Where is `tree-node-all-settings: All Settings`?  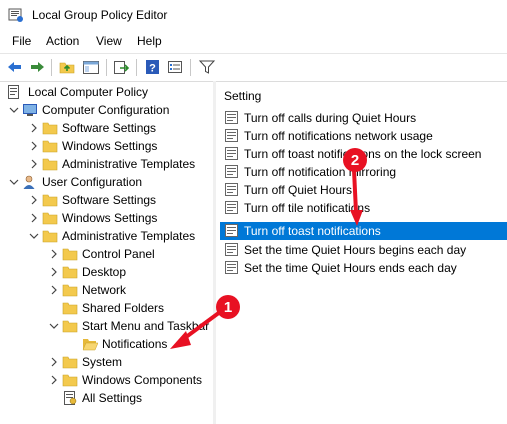 tree-node-all-settings: All Settings is located at coordinates (130, 398).